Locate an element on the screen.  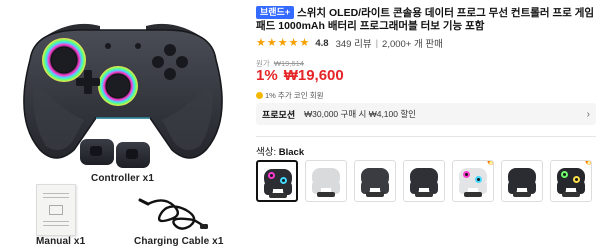
rating-value: 4.8 is located at coordinates (322, 43).